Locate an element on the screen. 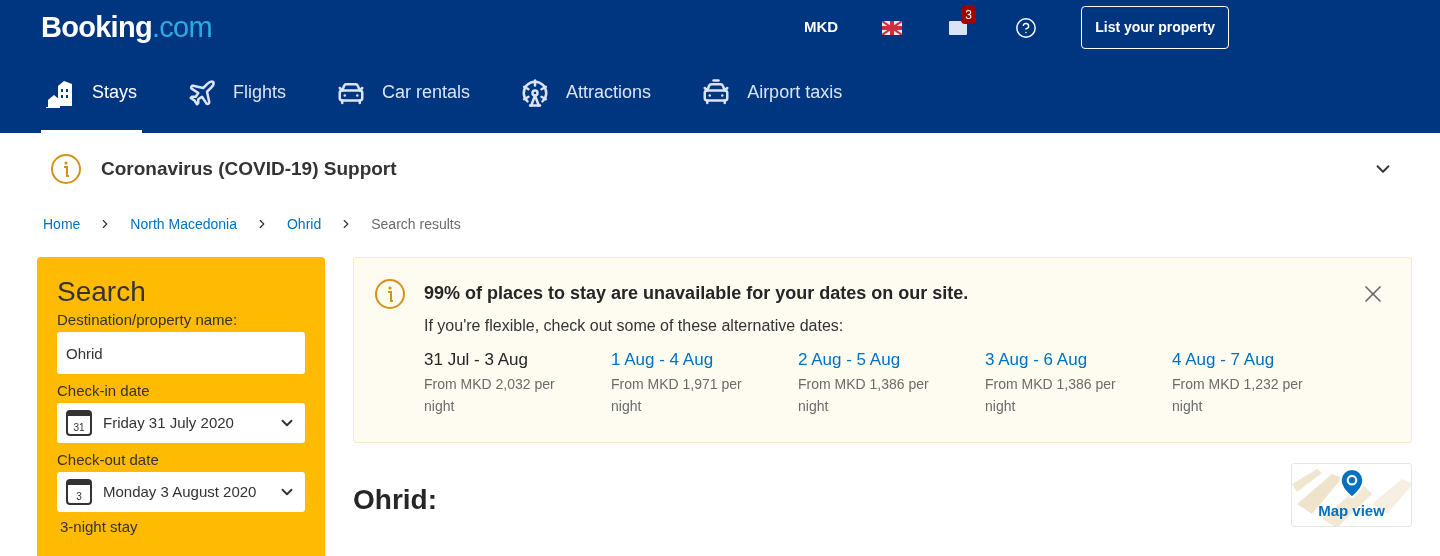 The image size is (1440, 556). breadcrumb-link: Home is located at coordinates (62, 224).